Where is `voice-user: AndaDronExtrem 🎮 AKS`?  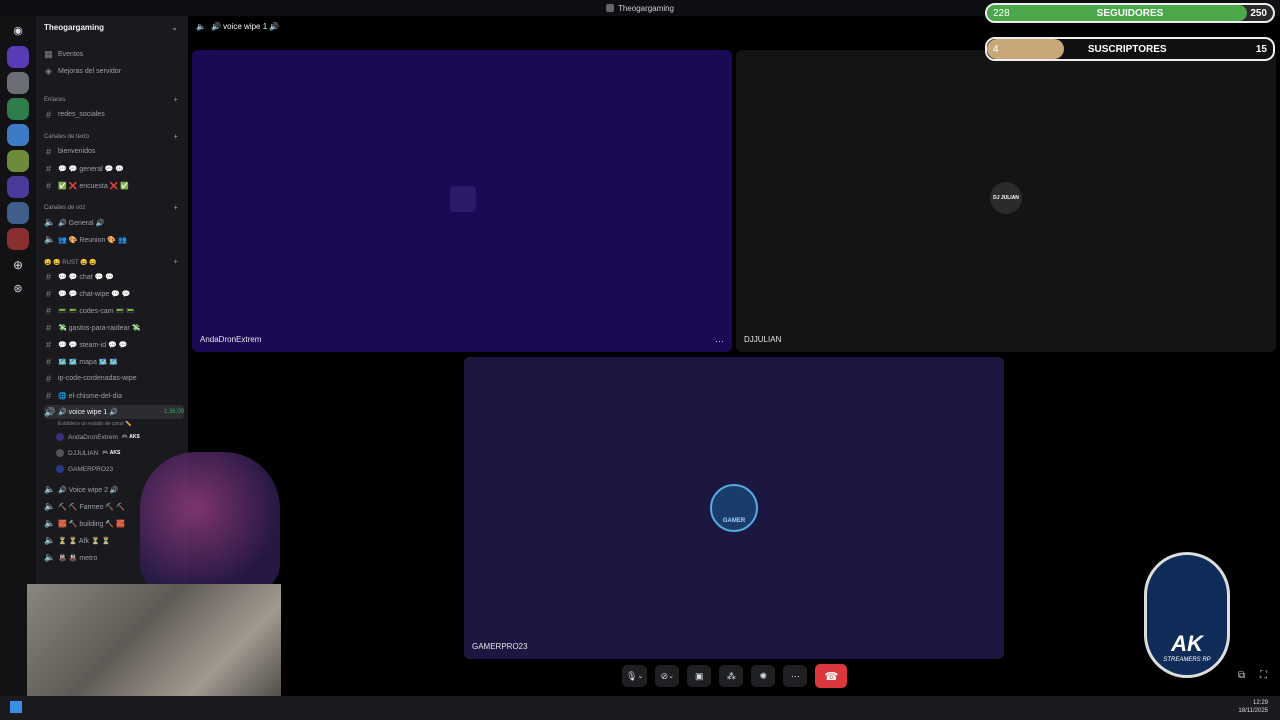
voice-user: AndaDronExtrem 🎮 AKS is located at coordinates (98, 437).